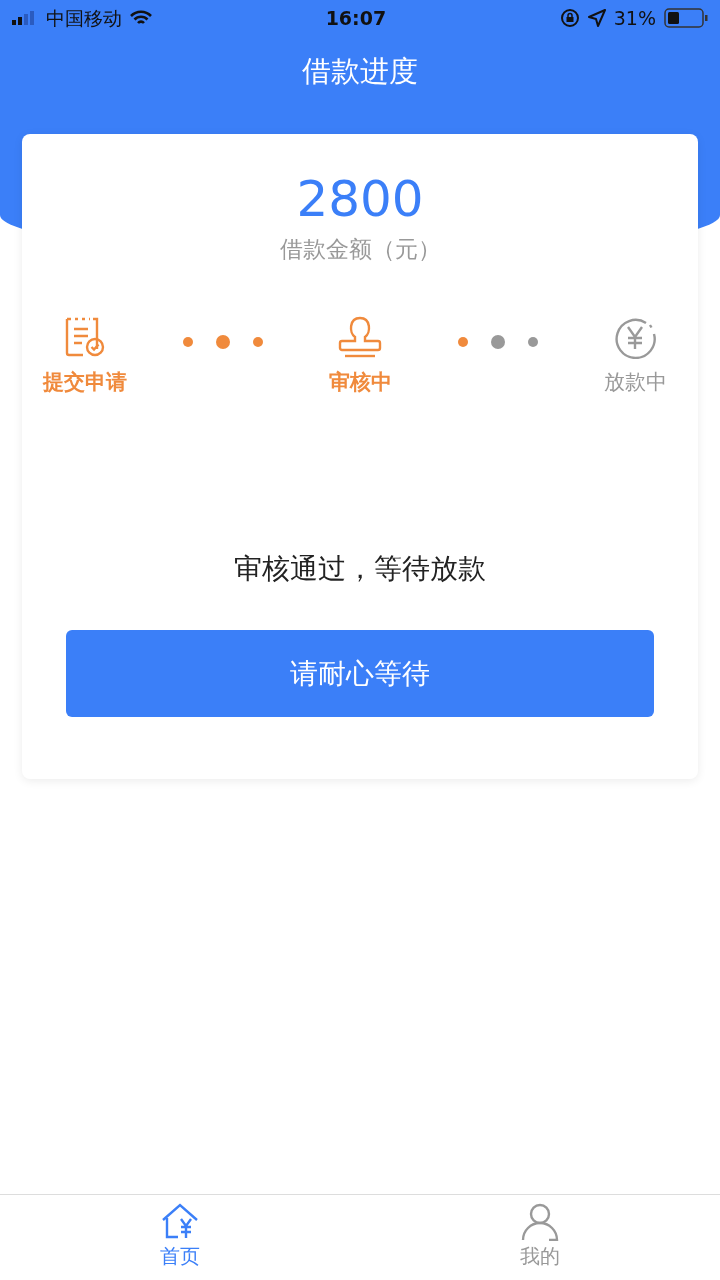 The width and height of the screenshot is (720, 1280). What do you see at coordinates (356, 18) in the screenshot?
I see `clock-time: 16:07` at bounding box center [356, 18].